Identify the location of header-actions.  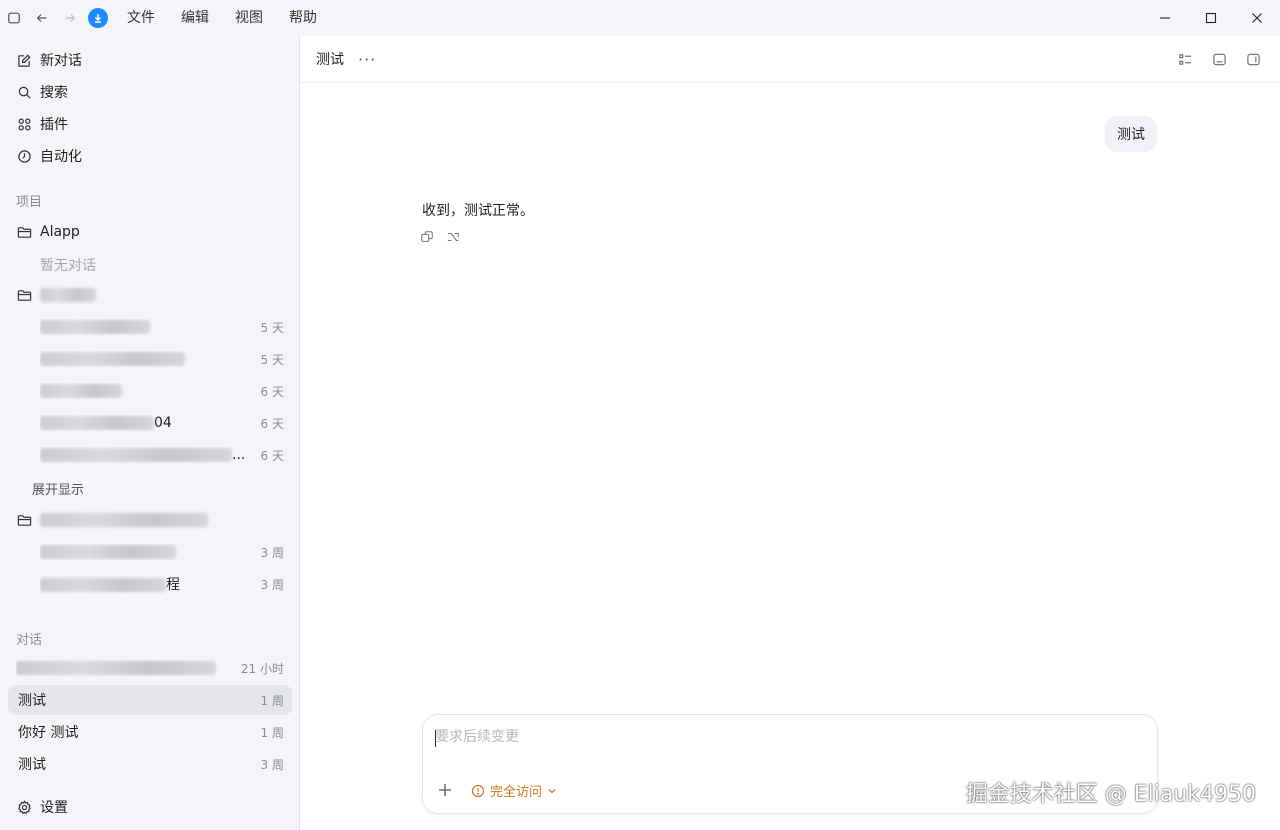
(1219, 59).